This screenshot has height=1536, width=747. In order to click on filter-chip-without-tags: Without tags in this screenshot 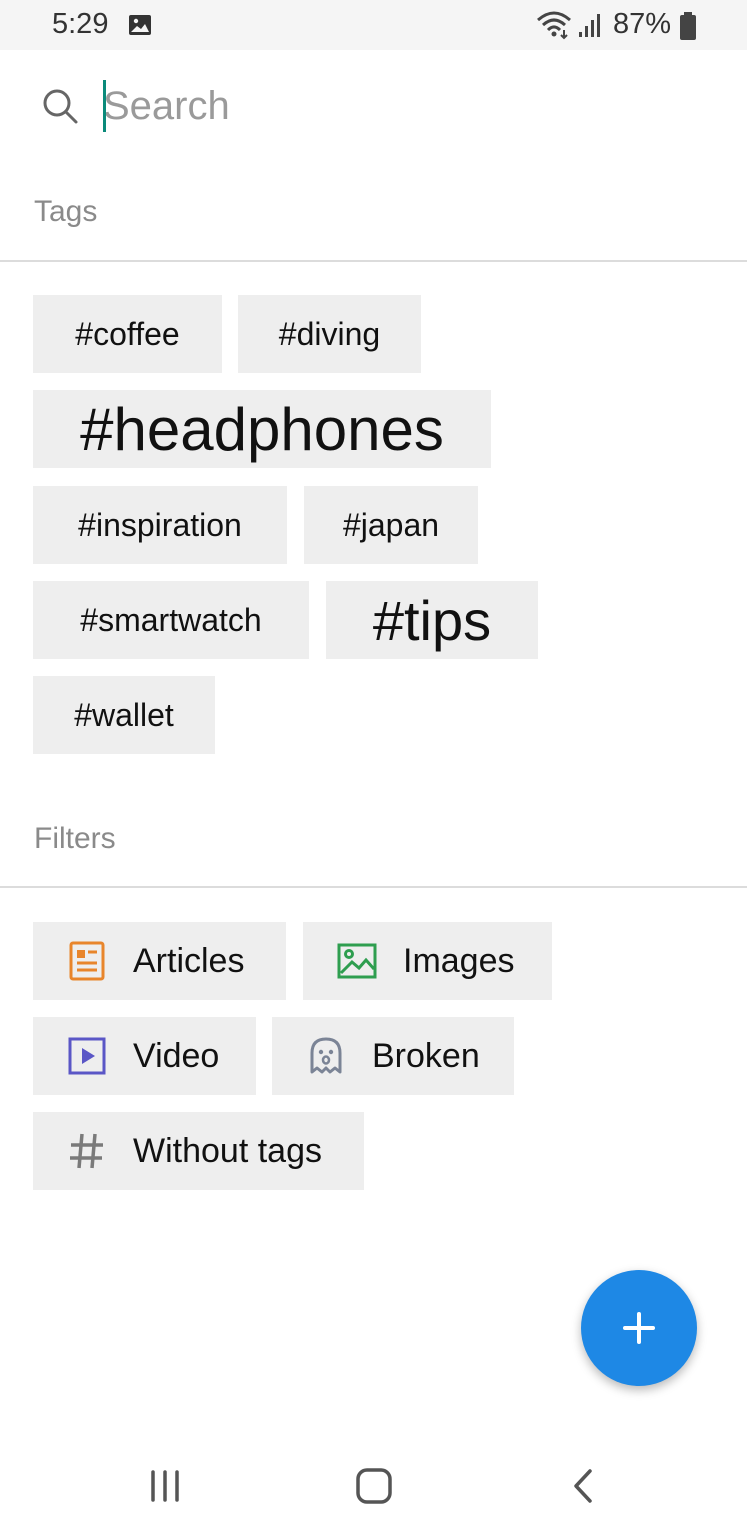, I will do `click(198, 1151)`.